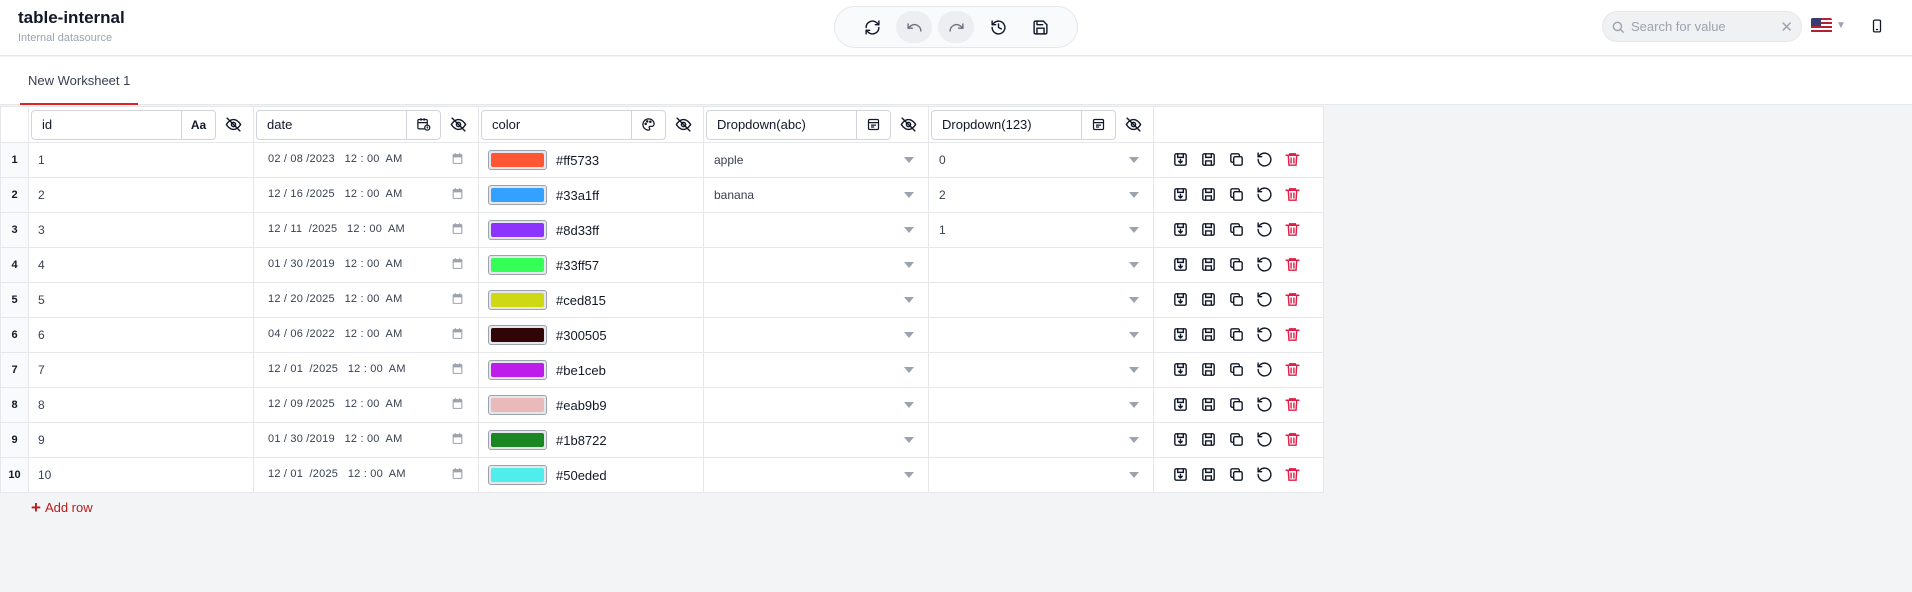 The width and height of the screenshot is (1912, 592). What do you see at coordinates (816, 195) in the screenshot?
I see `cell-dropdown-abc: banana` at bounding box center [816, 195].